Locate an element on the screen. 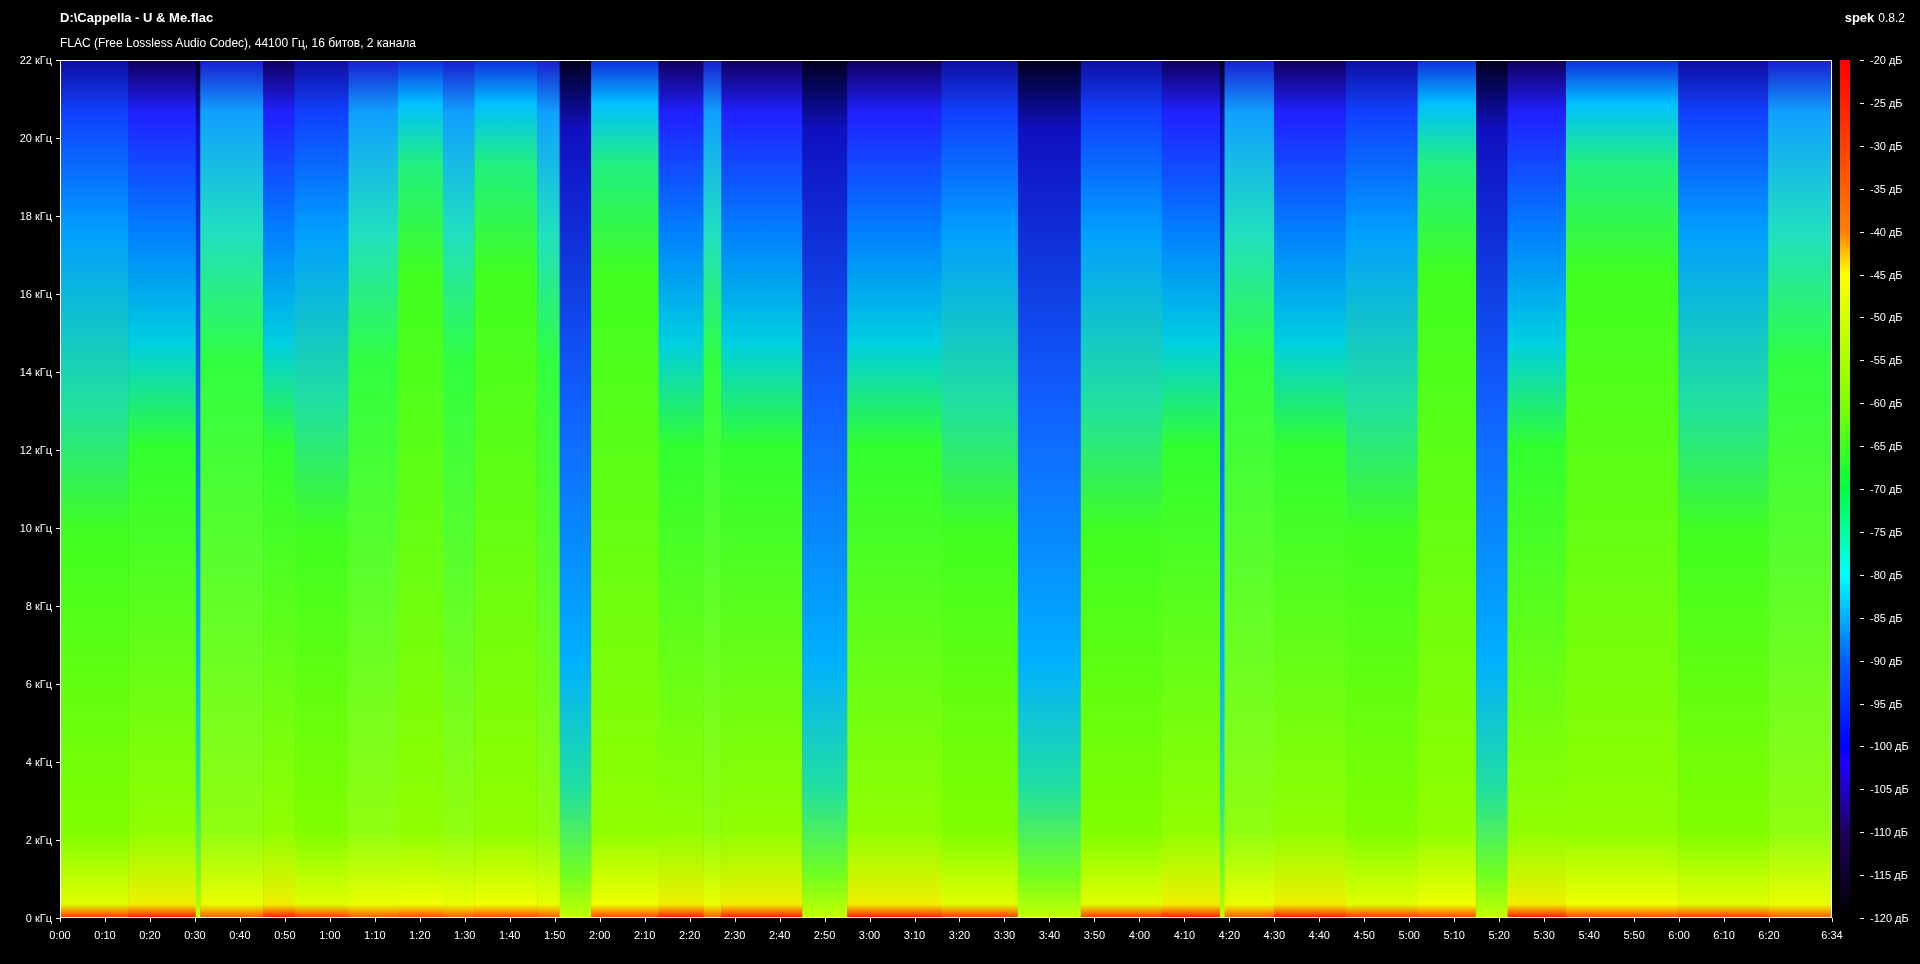 The width and height of the screenshot is (1920, 964). time-label: 5:00 is located at coordinates (1409, 935).